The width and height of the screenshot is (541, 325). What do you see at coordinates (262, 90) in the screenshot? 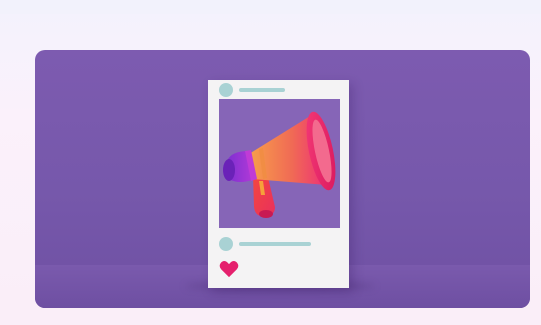
I see `post-header-line` at bounding box center [262, 90].